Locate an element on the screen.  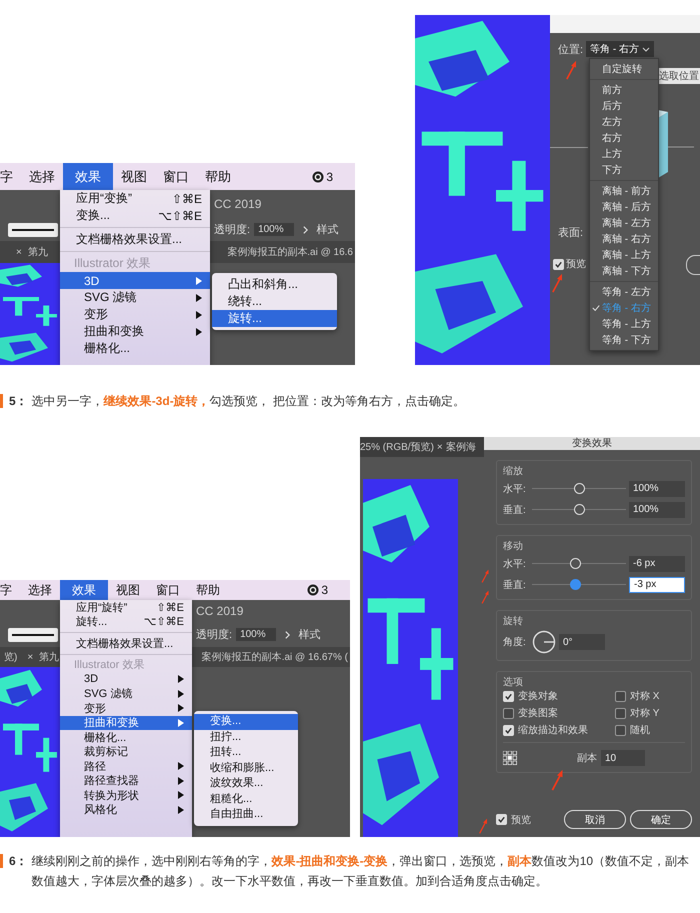
dropdown-option: 上方 is located at coordinates (624, 154).